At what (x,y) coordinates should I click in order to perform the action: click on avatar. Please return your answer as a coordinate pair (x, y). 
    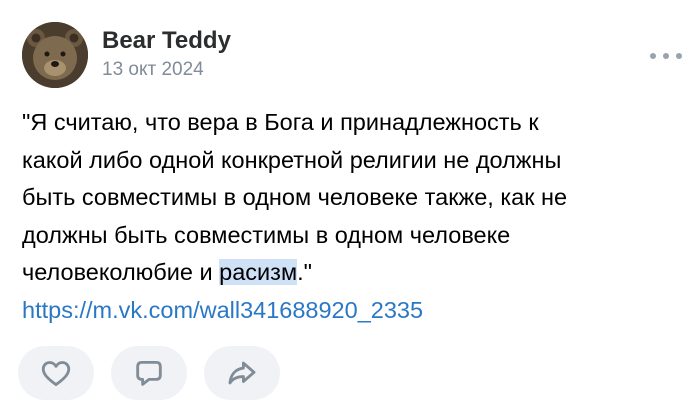
    Looking at the image, I should click on (55, 55).